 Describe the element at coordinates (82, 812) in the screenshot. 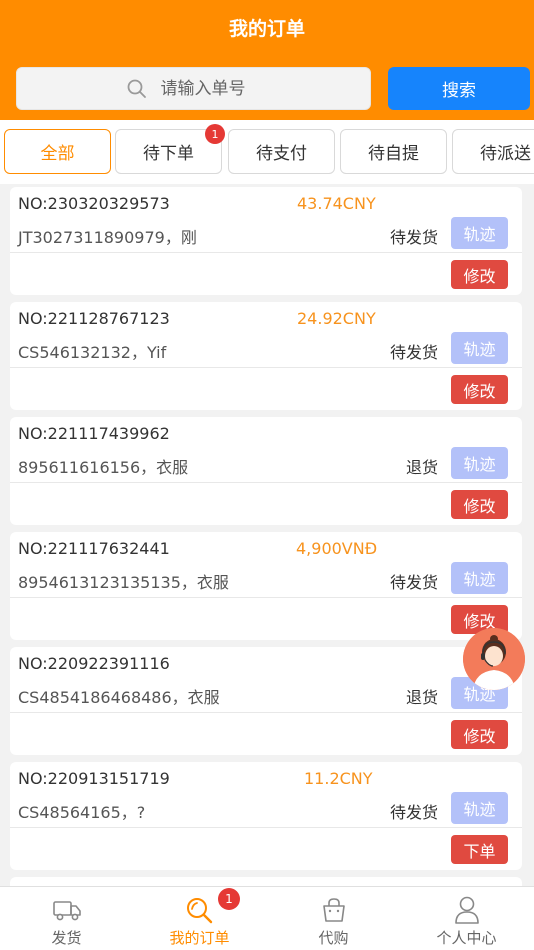

I see `order-description: CS48564165，?` at that location.